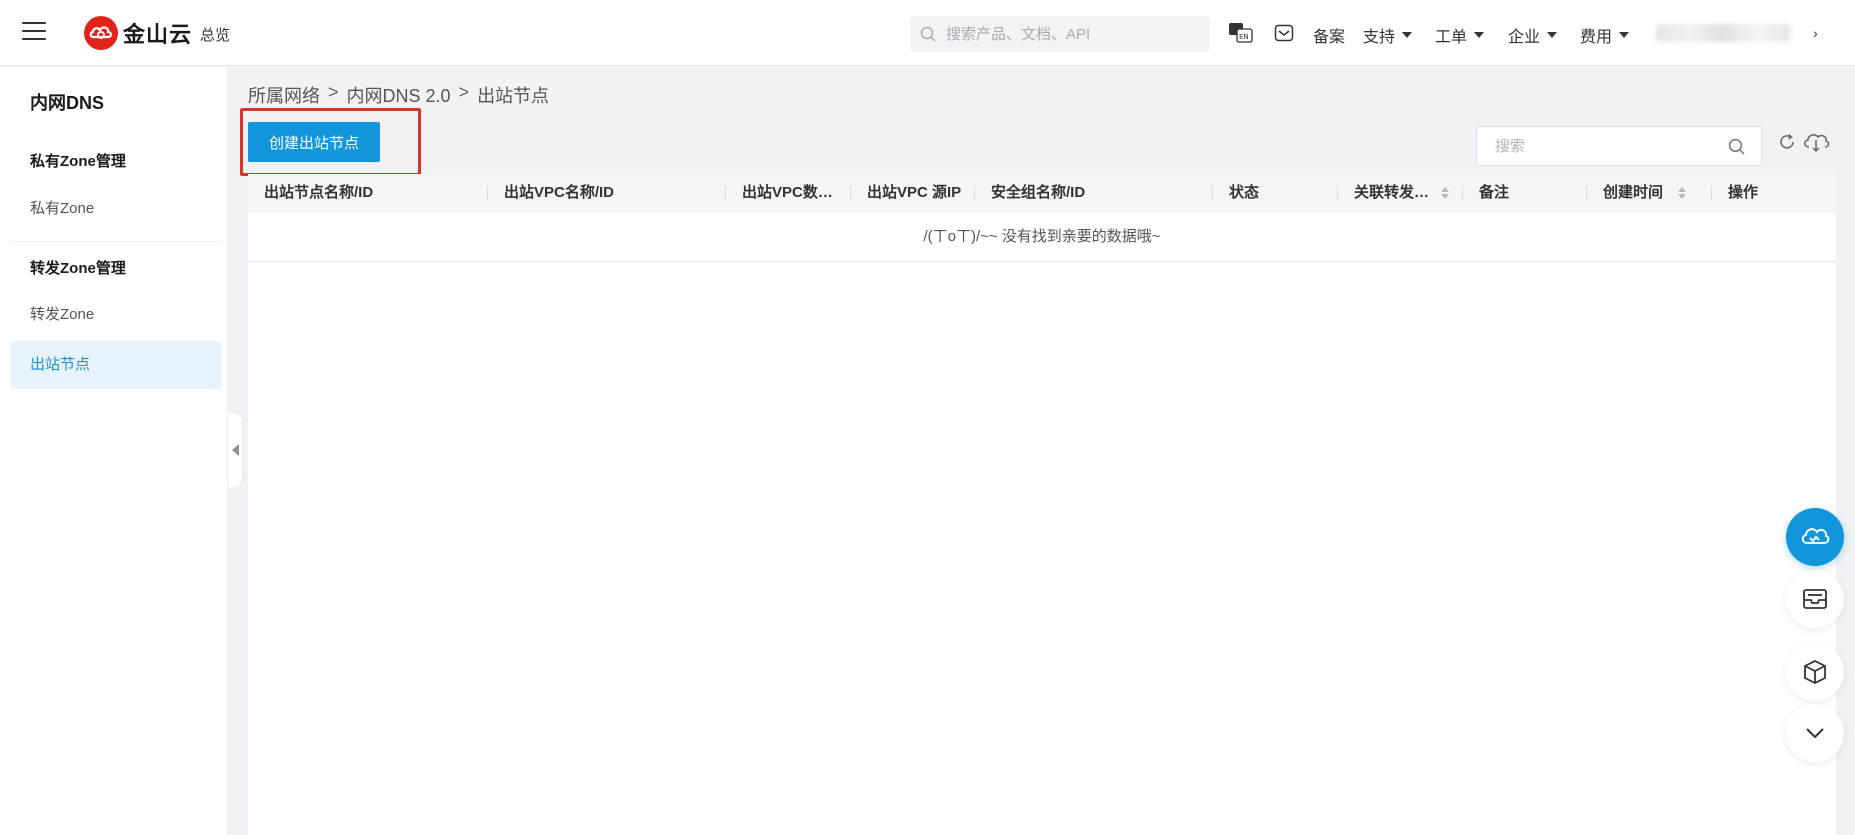  I want to click on message-icon, so click(1284, 35).